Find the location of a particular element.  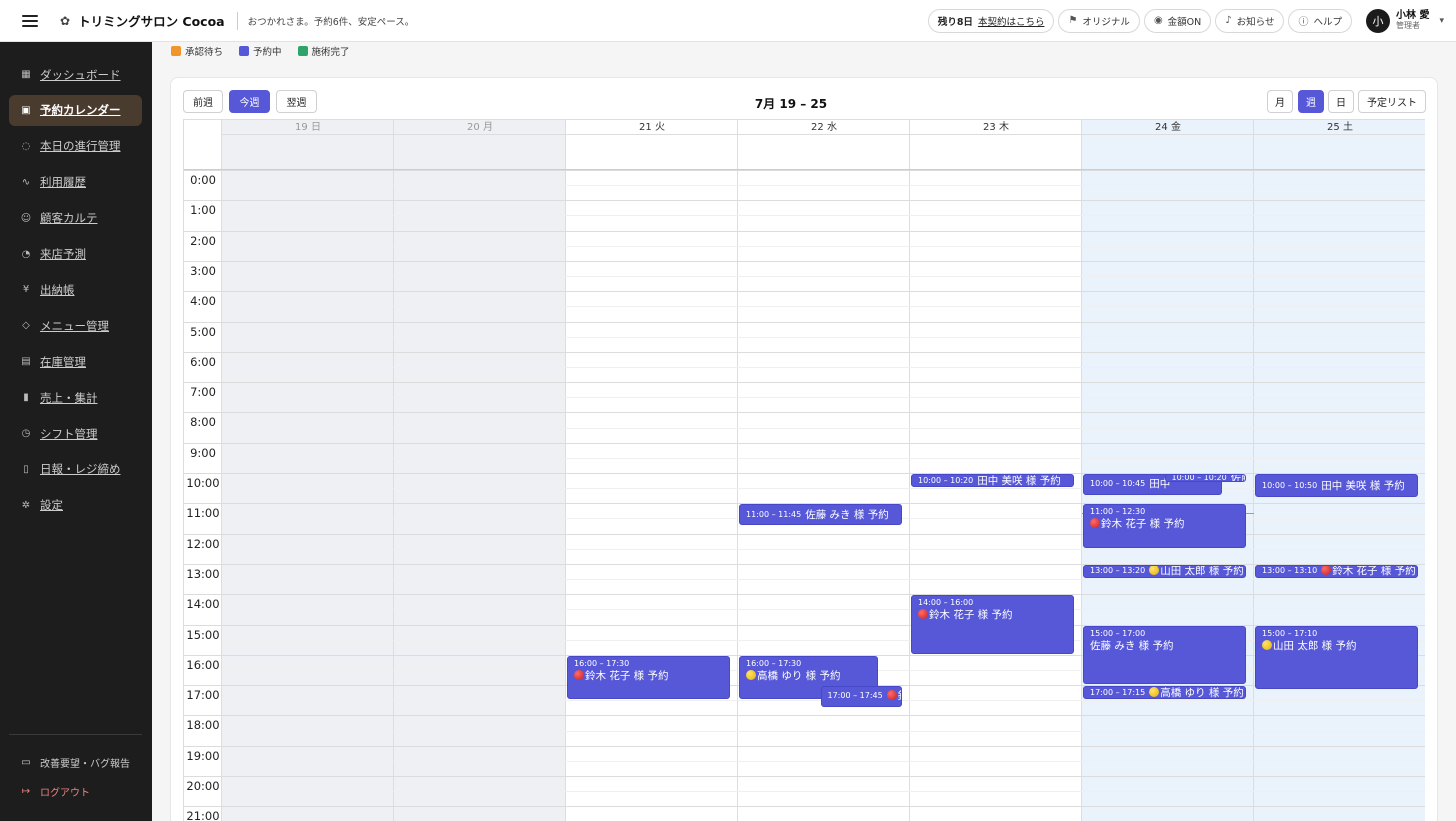

appointment-event: 17:00 – 17:15 高橋 ゆり 様 予約 is located at coordinates (1164, 693).